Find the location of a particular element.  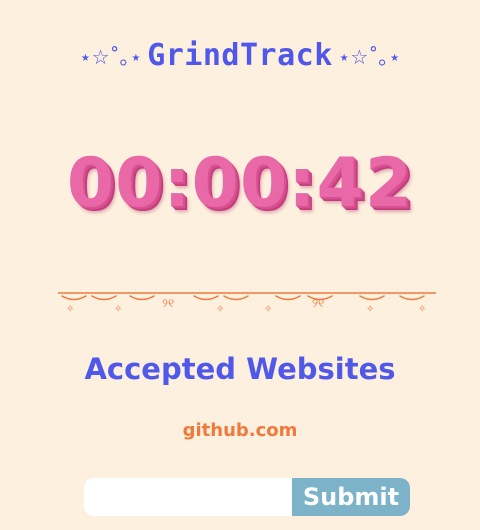

accepted-sites-list: github.com is located at coordinates (240, 430).